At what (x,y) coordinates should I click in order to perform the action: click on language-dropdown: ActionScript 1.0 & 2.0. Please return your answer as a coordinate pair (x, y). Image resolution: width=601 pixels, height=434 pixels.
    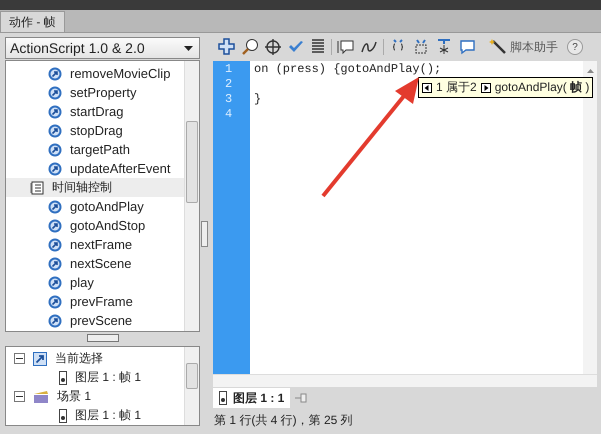
    Looking at the image, I should click on (102, 48).